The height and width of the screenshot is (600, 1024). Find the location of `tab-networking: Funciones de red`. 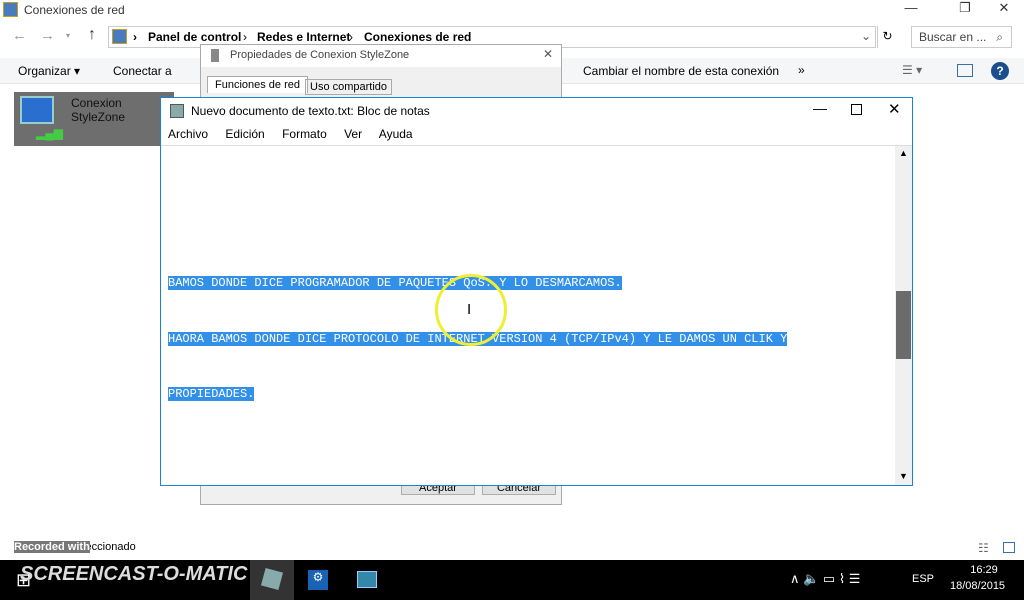

tab-networking: Funciones de red is located at coordinates (257, 84).